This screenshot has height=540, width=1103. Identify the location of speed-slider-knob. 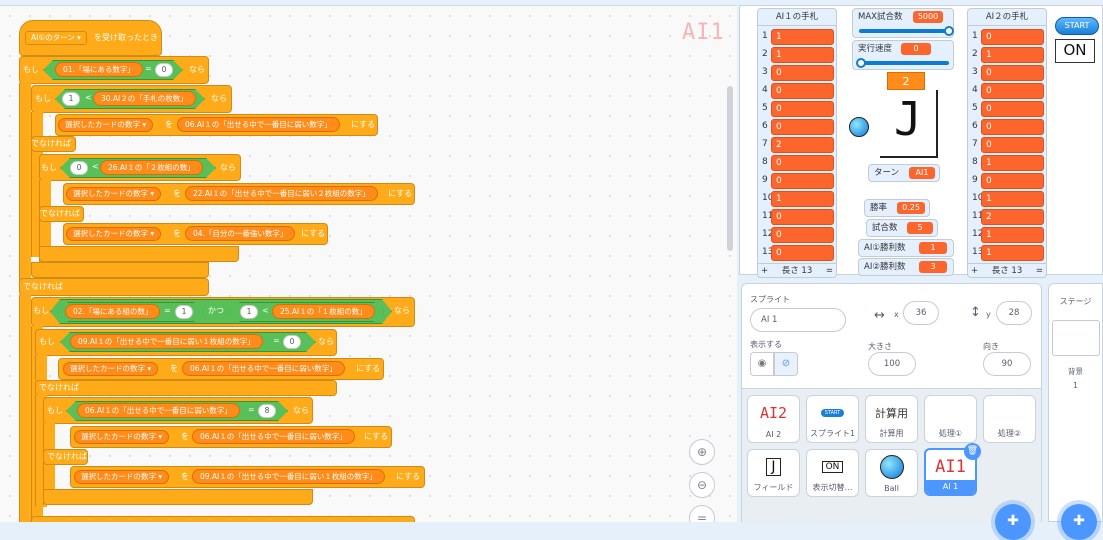
(861, 63).